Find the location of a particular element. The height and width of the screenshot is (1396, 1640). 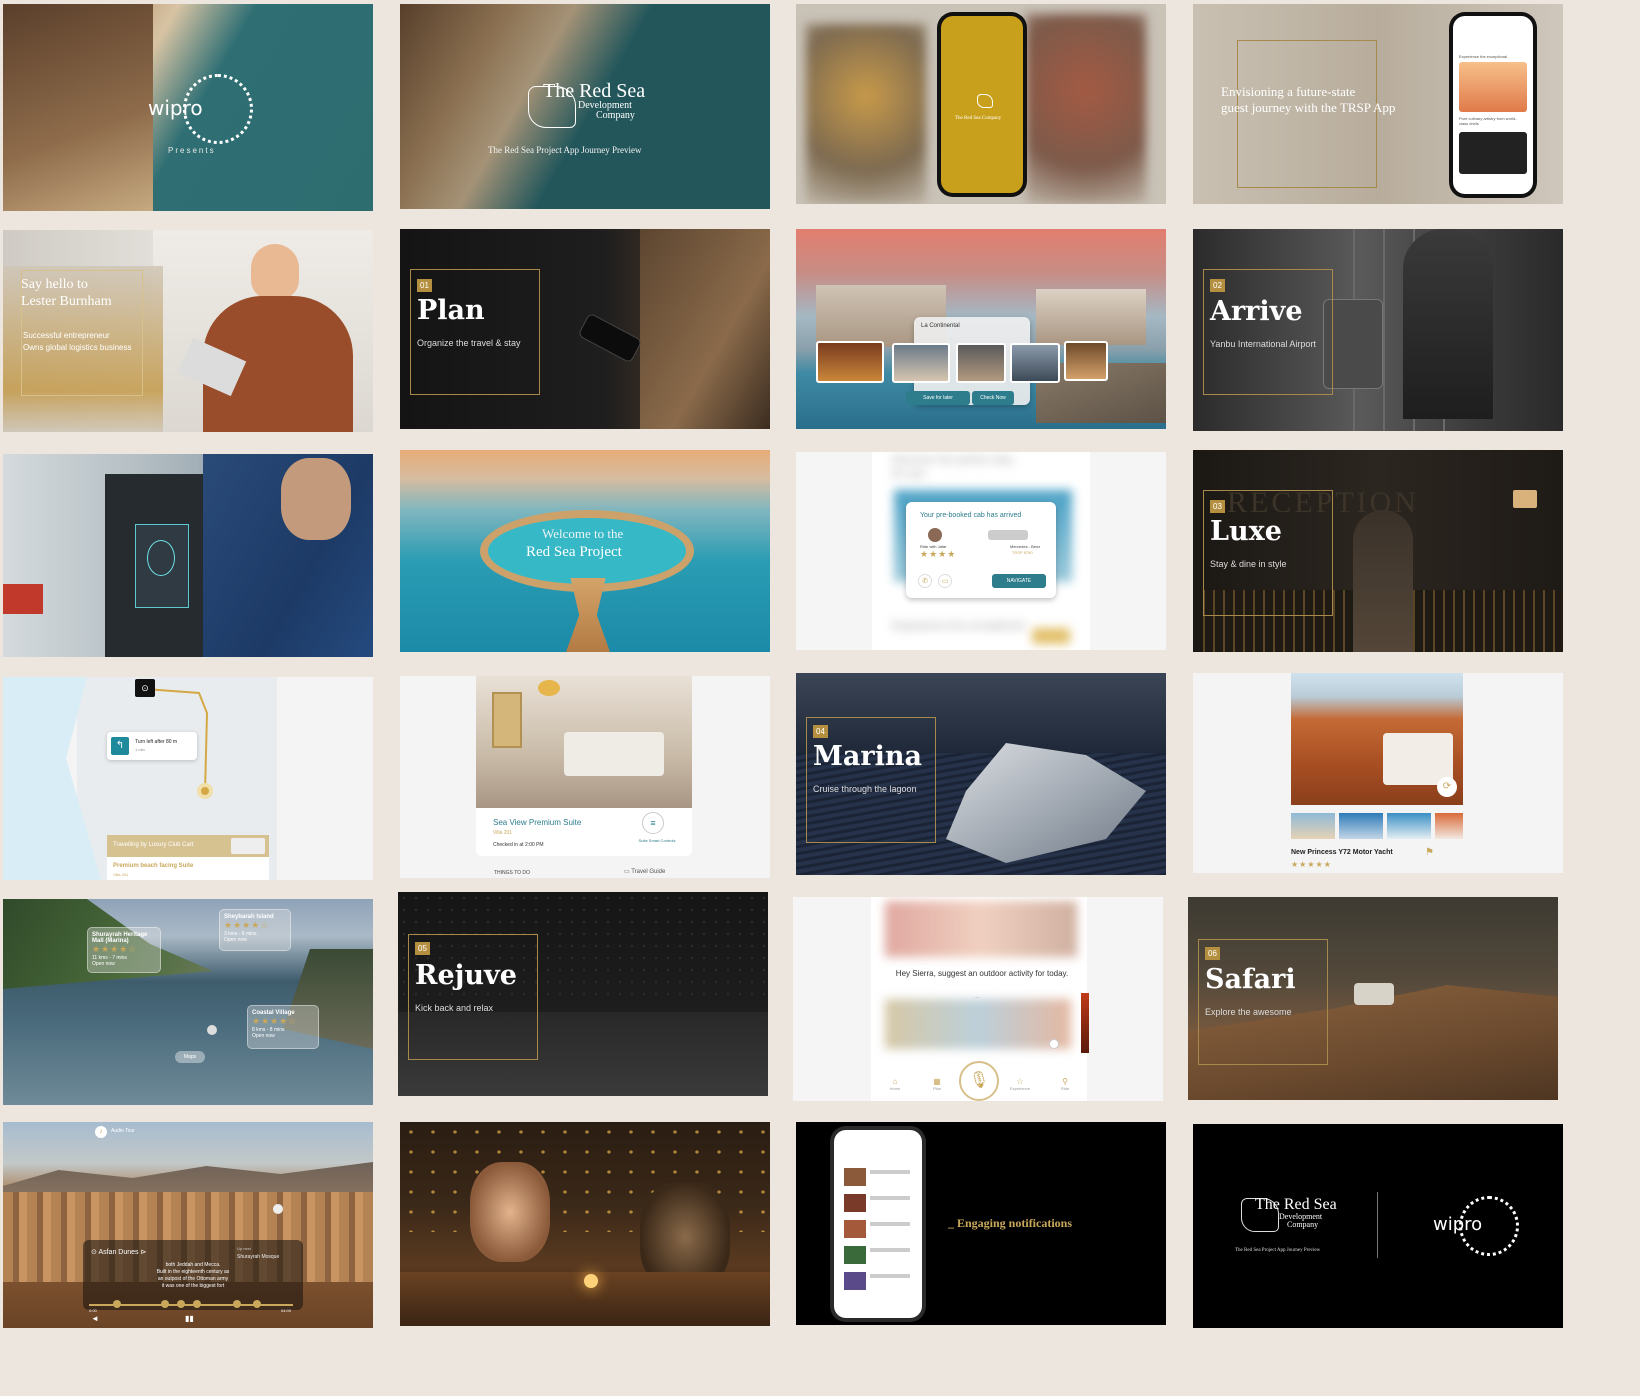

blur-bottom: Experience the exceptional is located at coordinates (958, 626).